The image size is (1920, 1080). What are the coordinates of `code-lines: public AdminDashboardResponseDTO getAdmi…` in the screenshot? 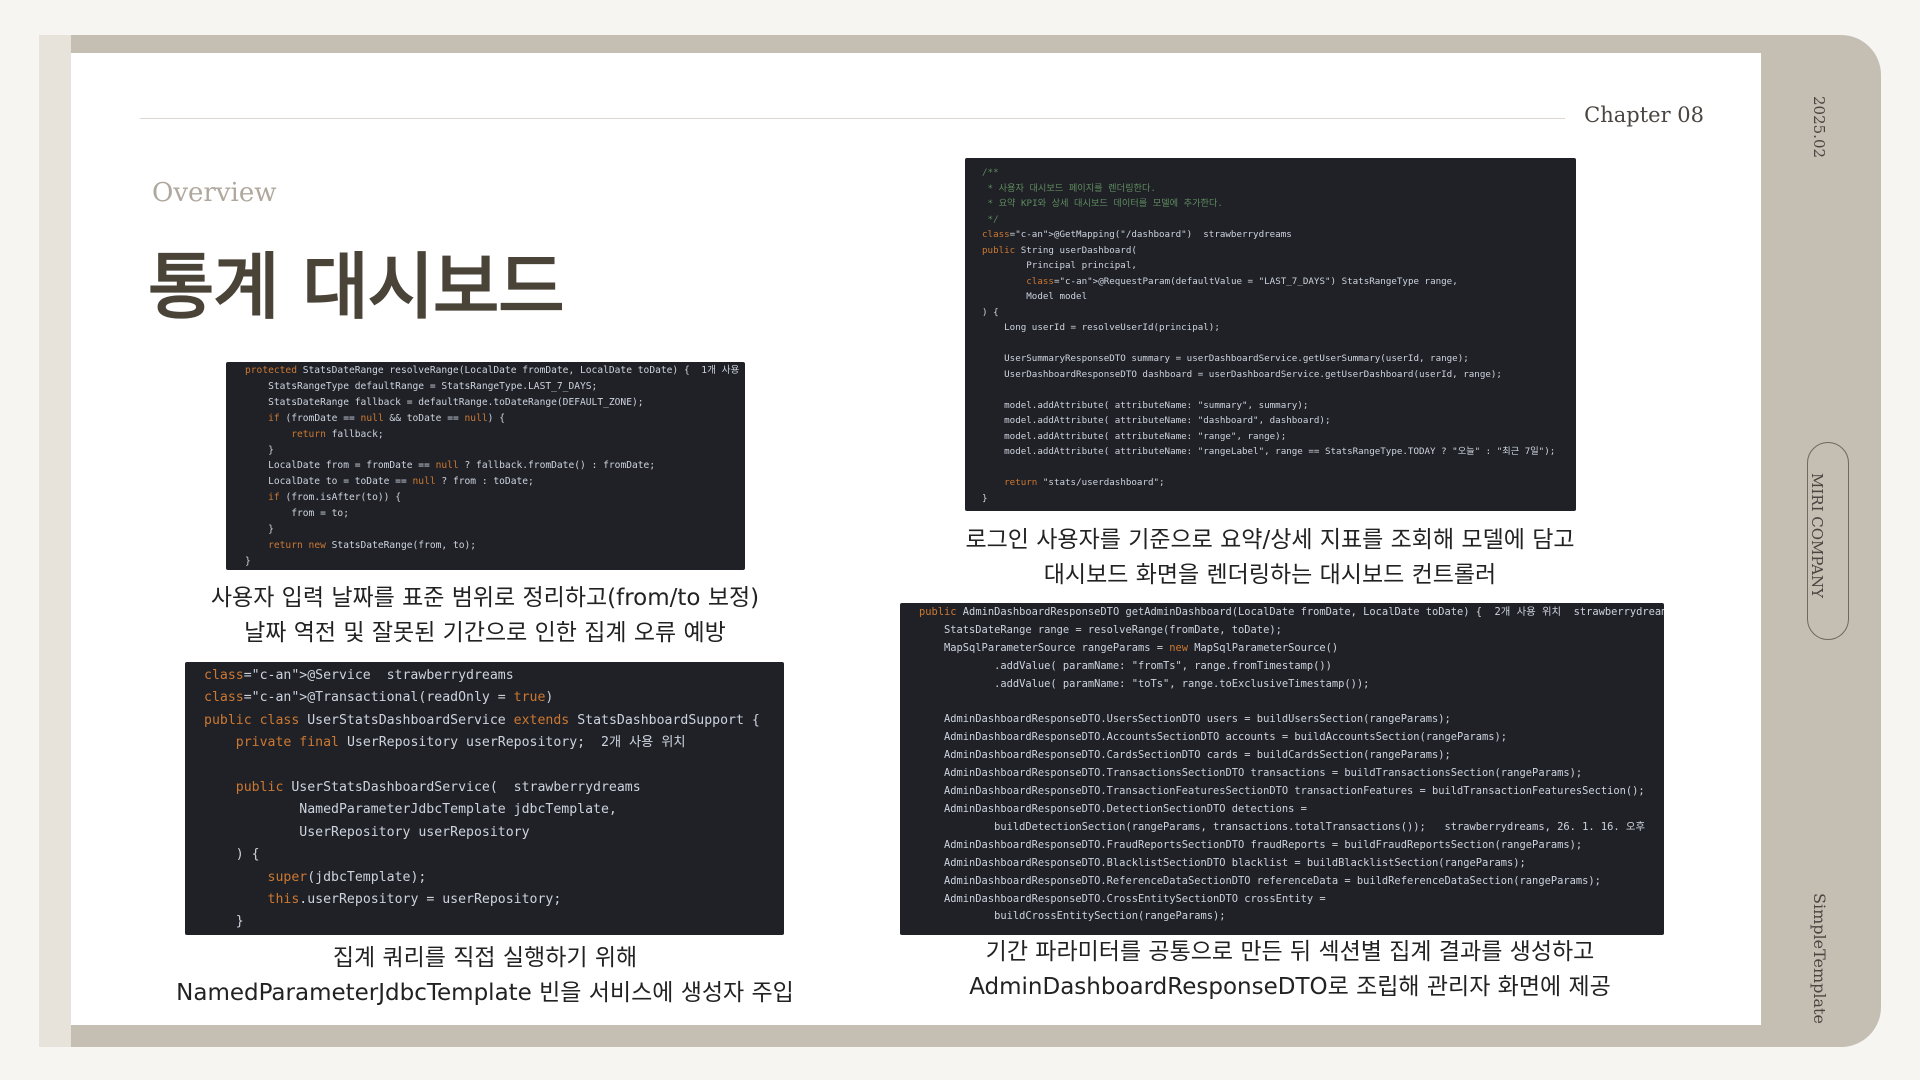 It's located at (1282, 764).